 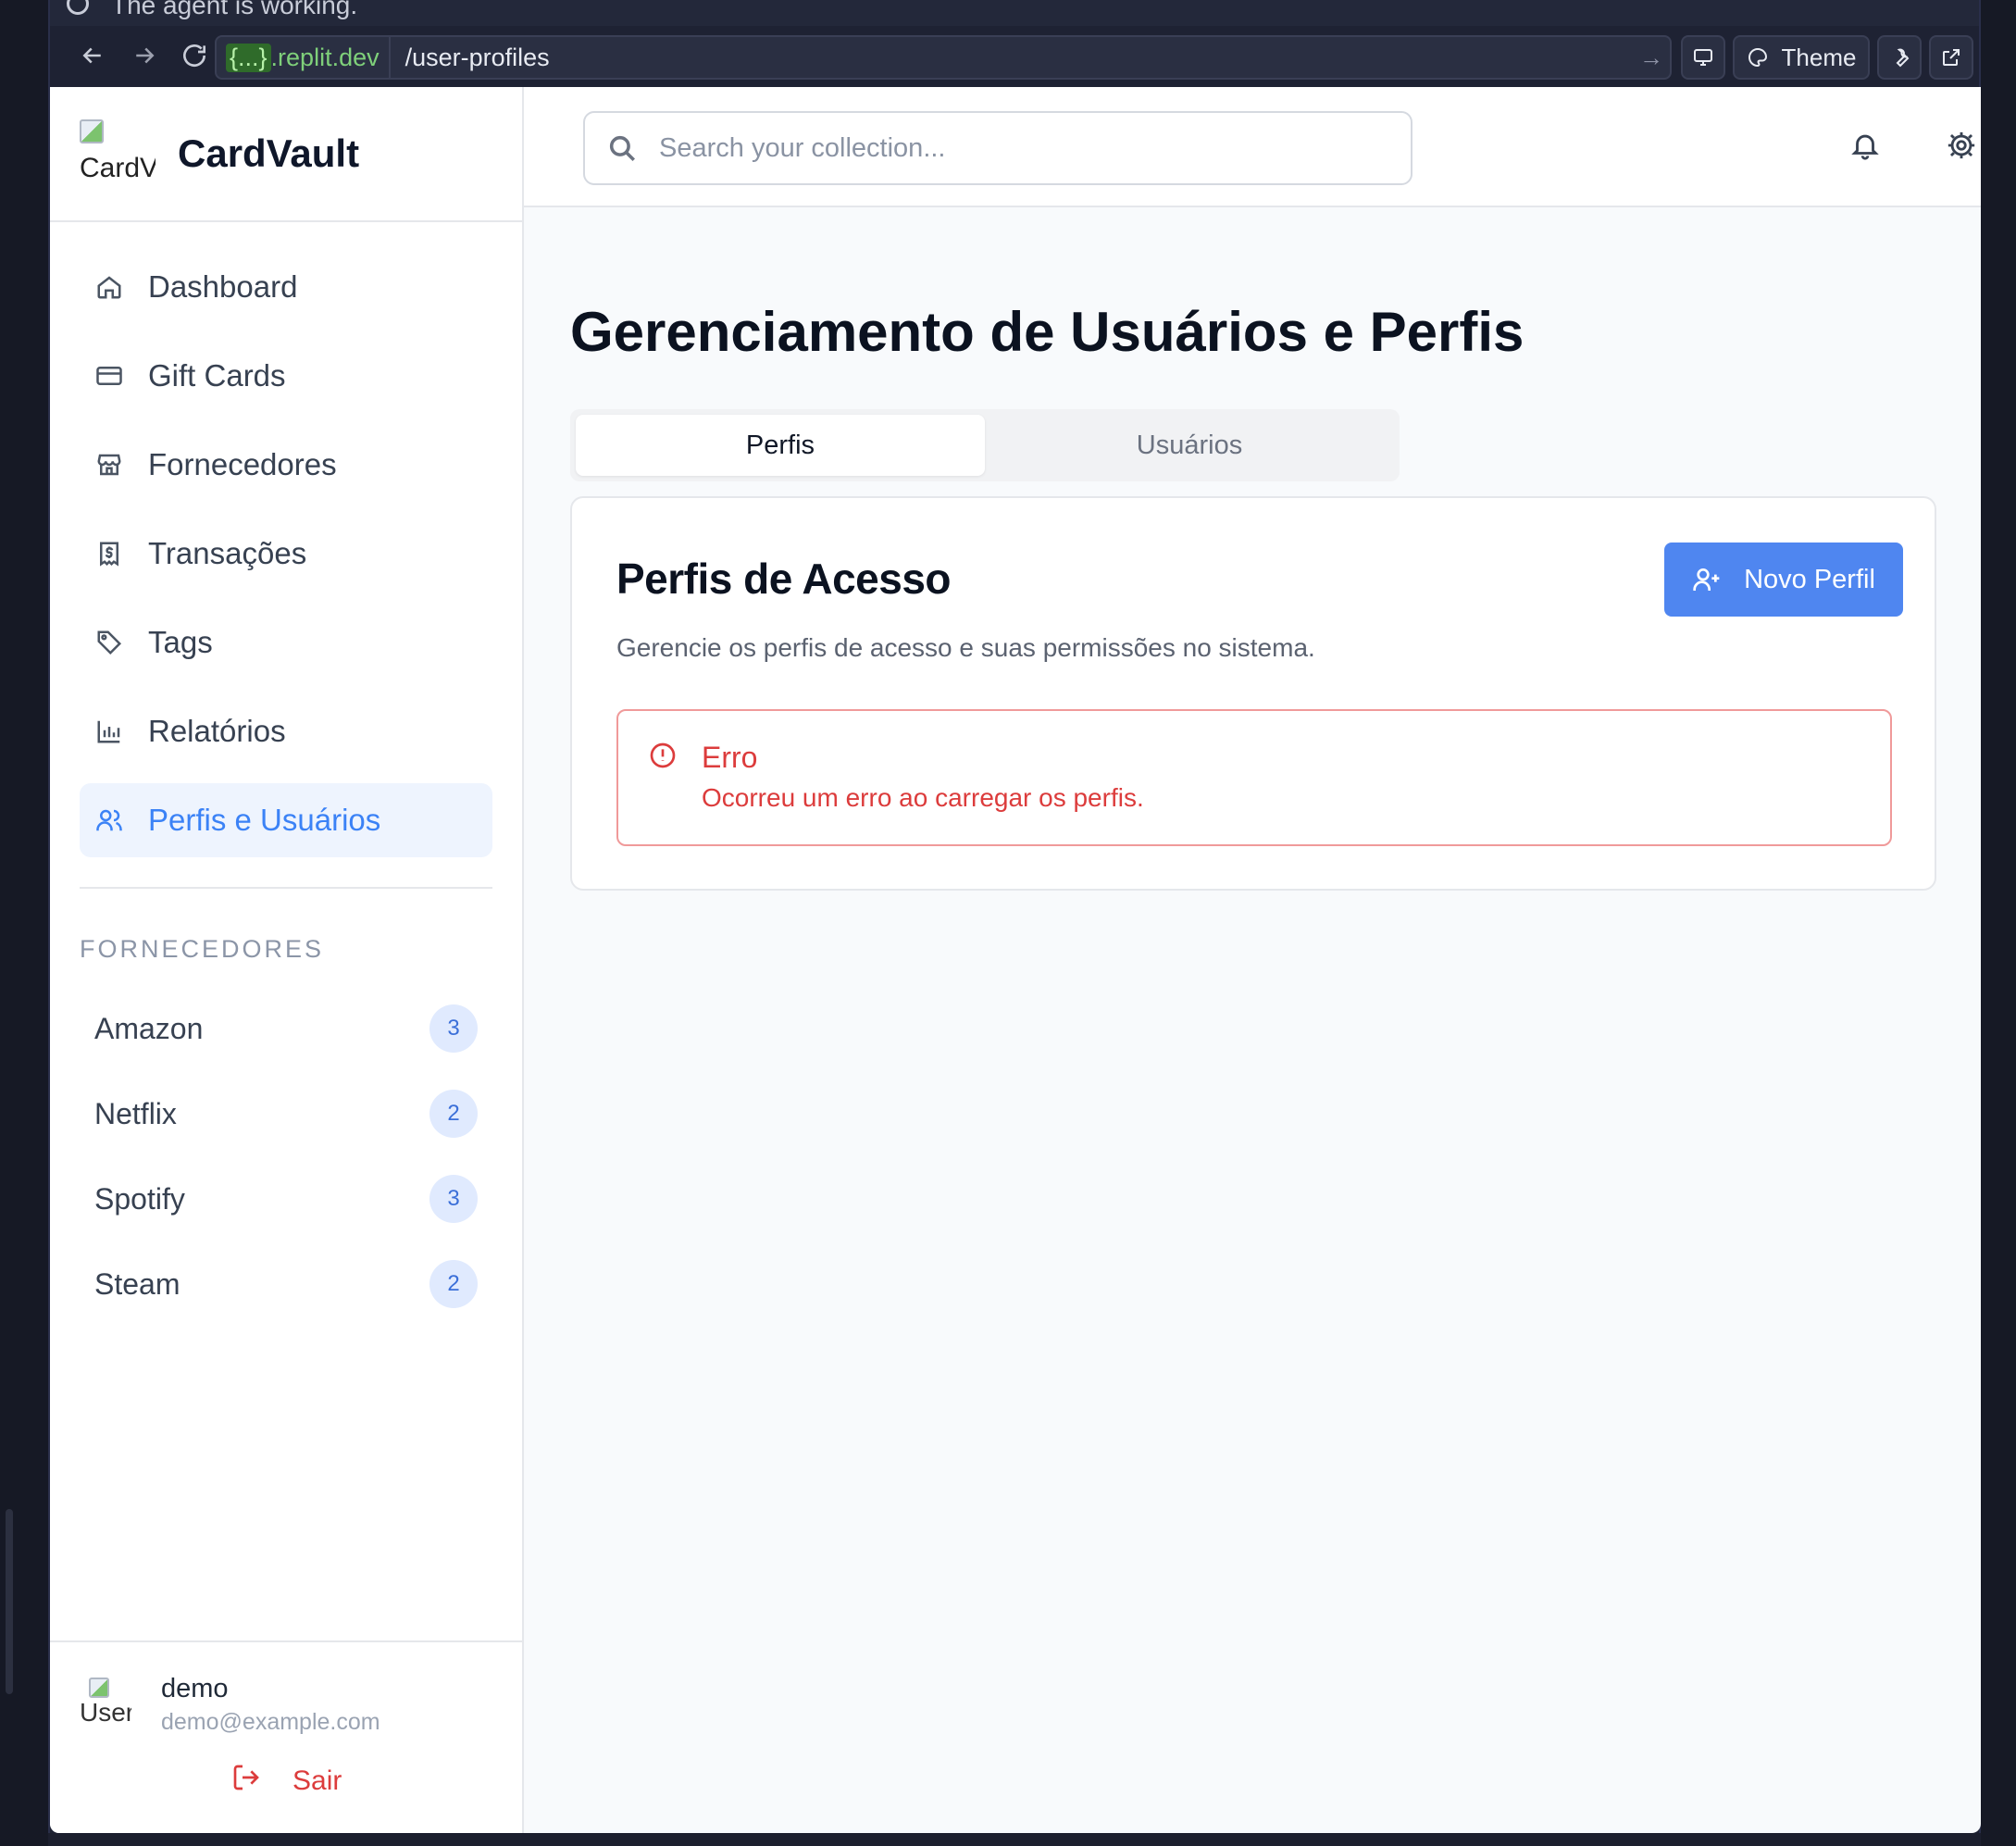 What do you see at coordinates (286, 1284) in the screenshot?
I see `vendor-item-steam: Steam 2` at bounding box center [286, 1284].